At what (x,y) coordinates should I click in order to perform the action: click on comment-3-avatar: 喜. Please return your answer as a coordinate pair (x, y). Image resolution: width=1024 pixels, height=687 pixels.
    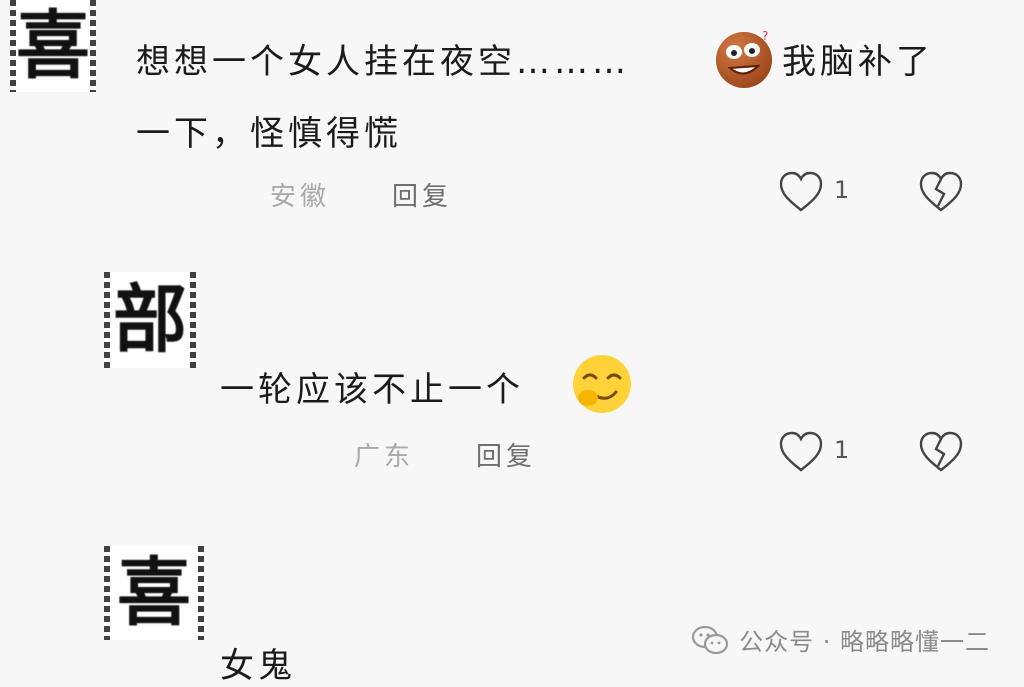
    Looking at the image, I should click on (154, 593).